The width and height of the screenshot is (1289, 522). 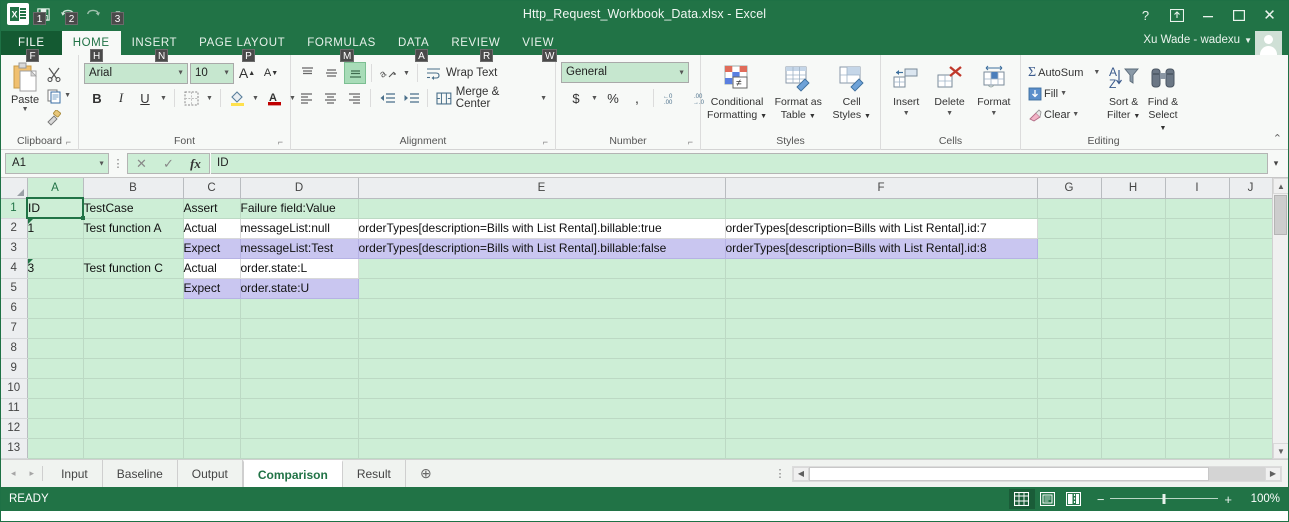 I want to click on cell-g10, so click(x=1069, y=388).